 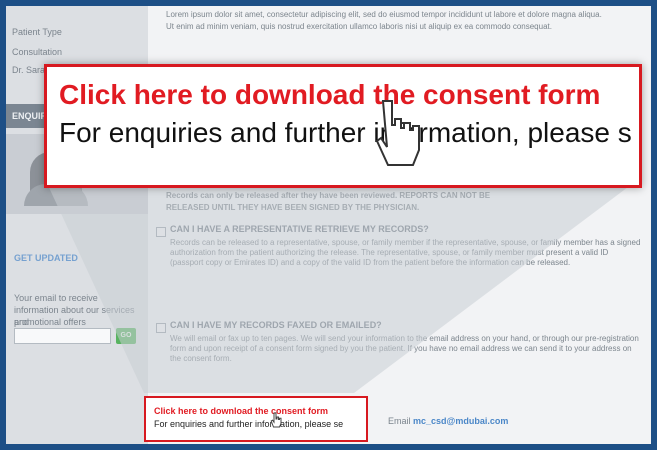 What do you see at coordinates (56, 298) in the screenshot?
I see `sidebar-text: Your email to receive` at bounding box center [56, 298].